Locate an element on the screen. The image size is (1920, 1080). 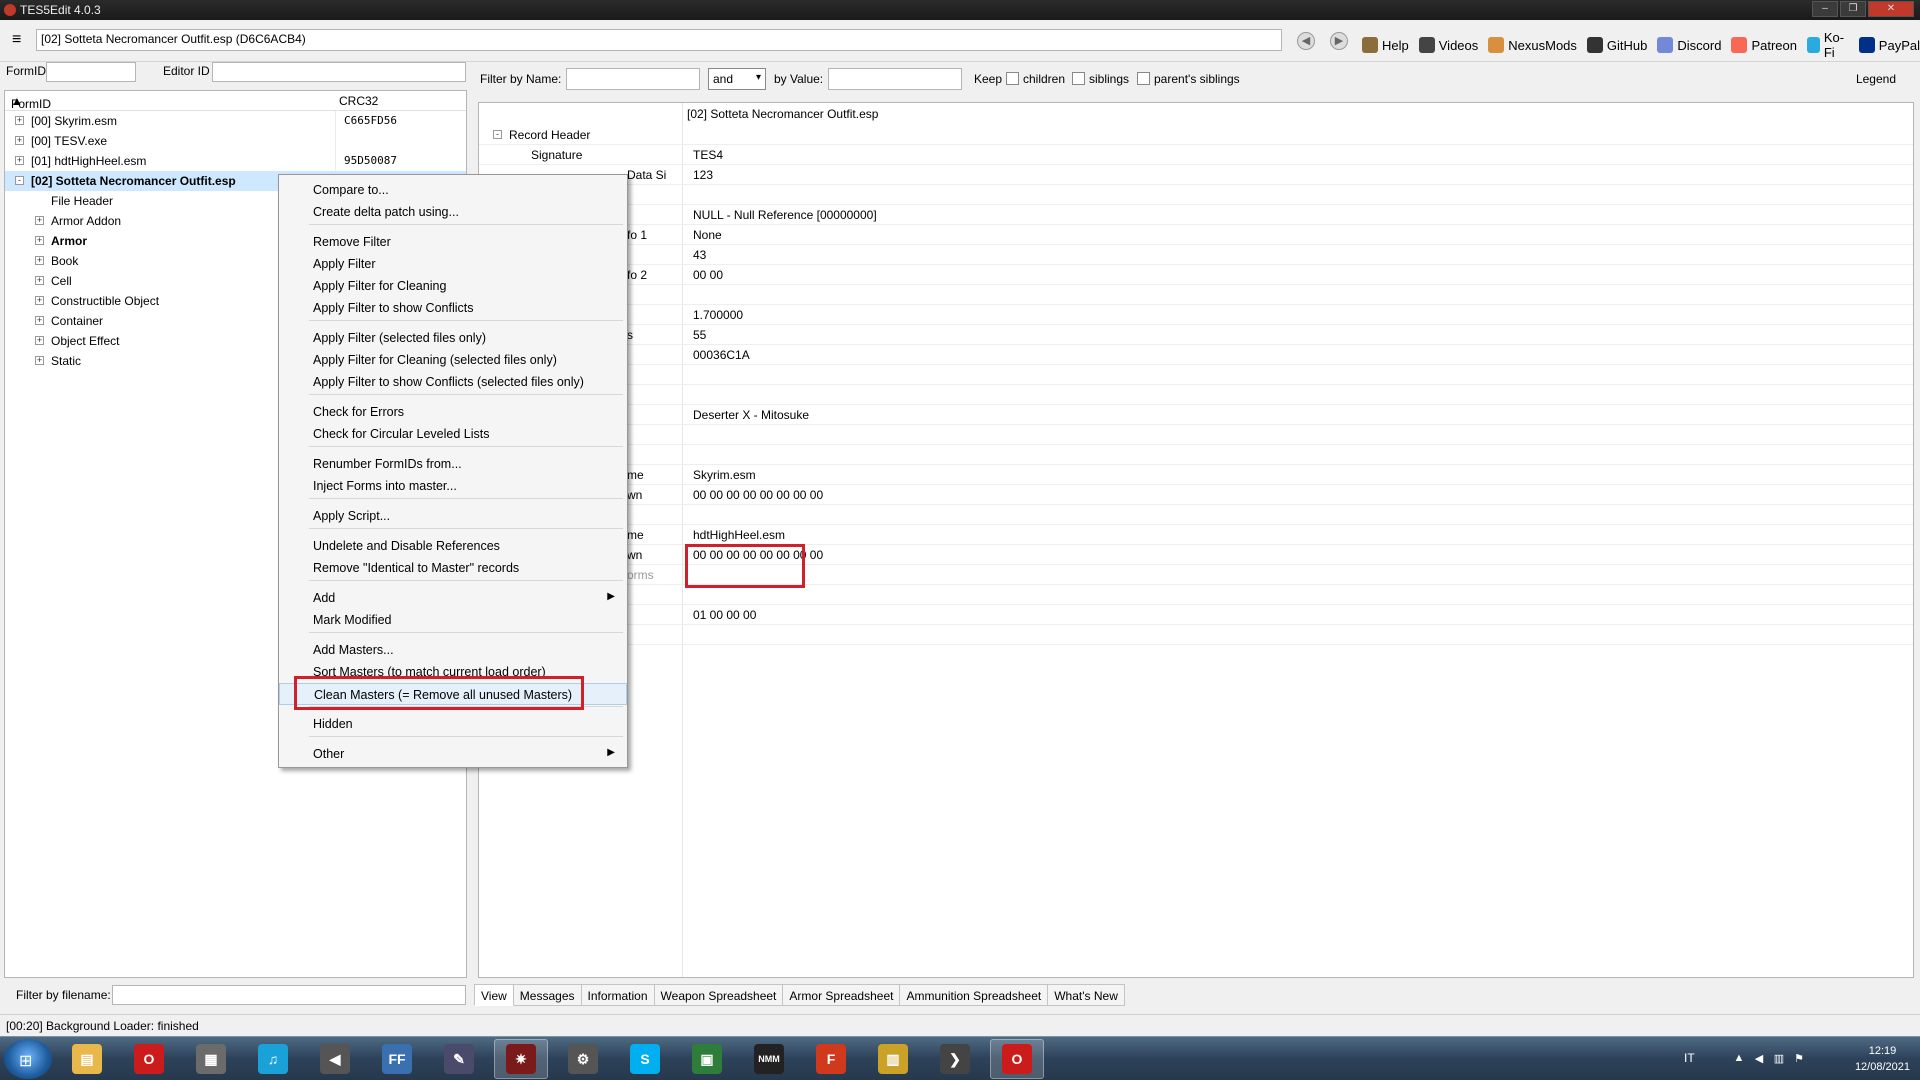
menu-item-apply-filter-selected-files-only: Apply Filter (selected files only) is located at coordinates (453, 338).